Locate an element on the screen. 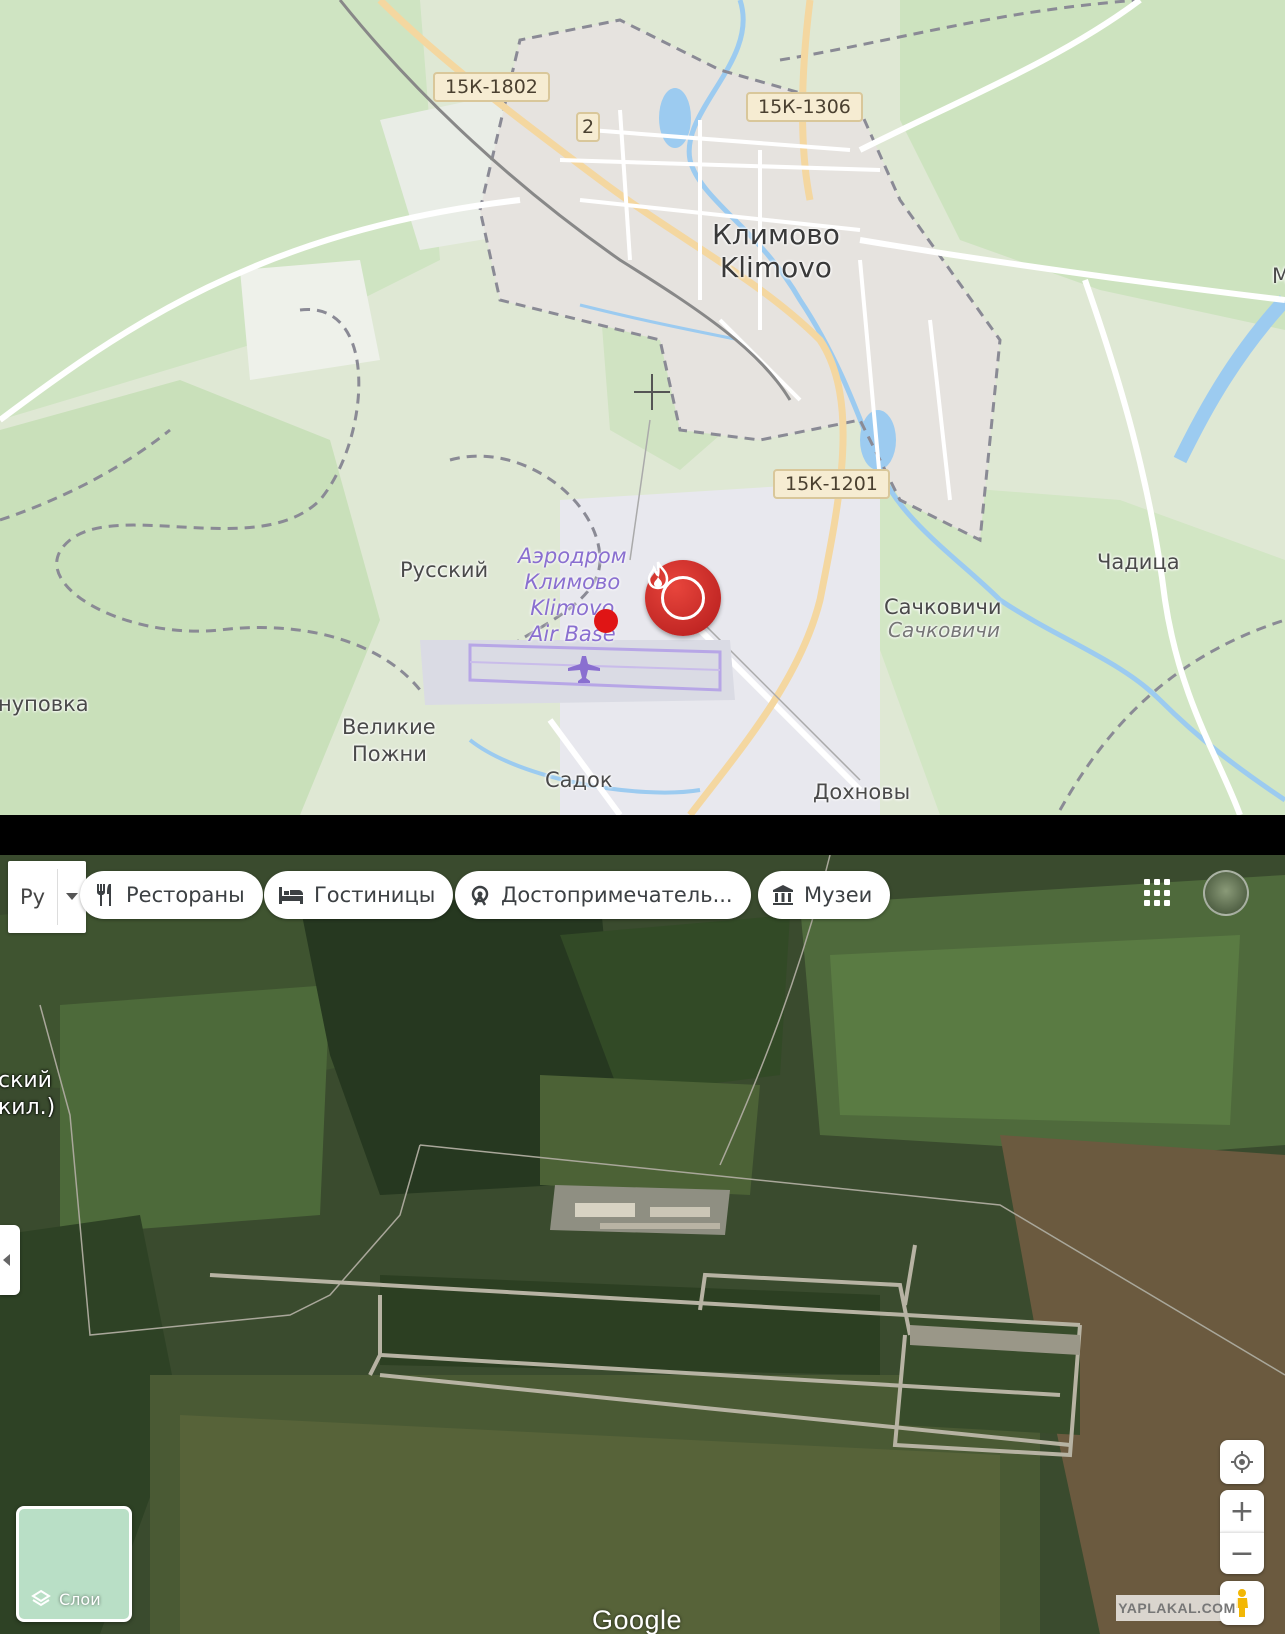  chip-museums: Музеи is located at coordinates (824, 895).